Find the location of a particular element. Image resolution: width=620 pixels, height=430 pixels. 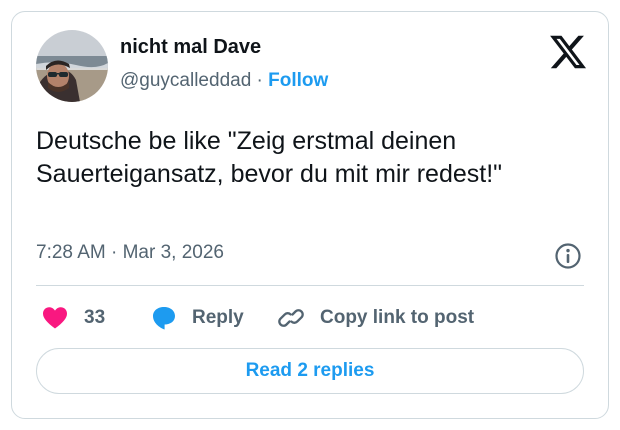

avatar-image is located at coordinates (72, 66).